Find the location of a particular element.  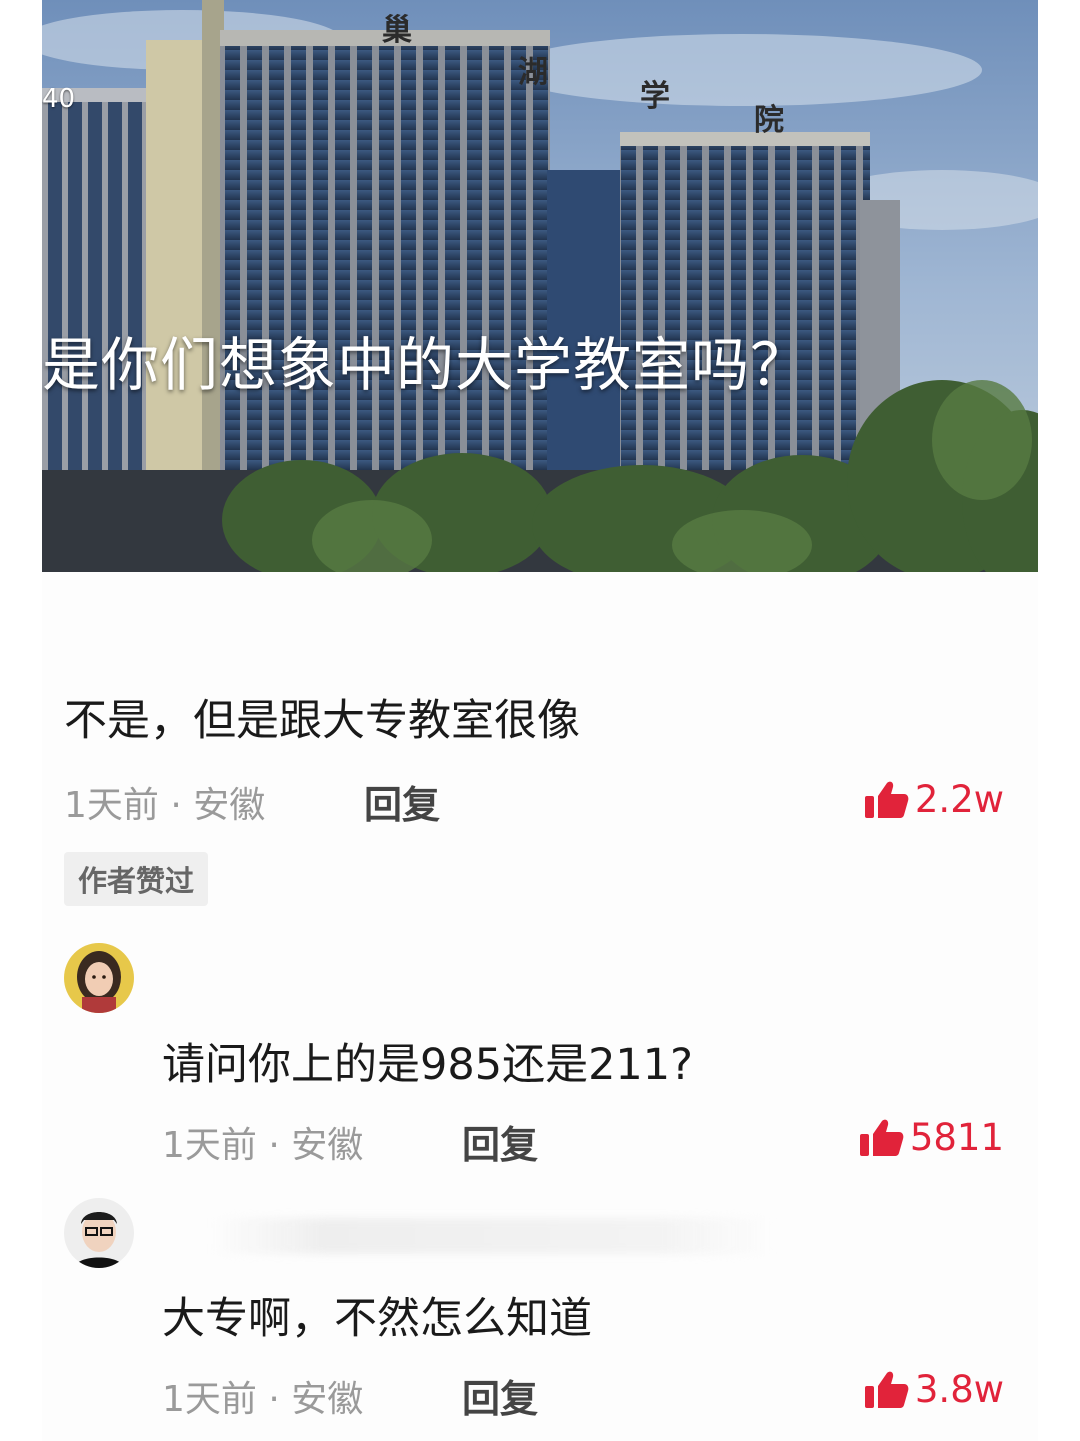

sign-char: 院 is located at coordinates (769, 120).